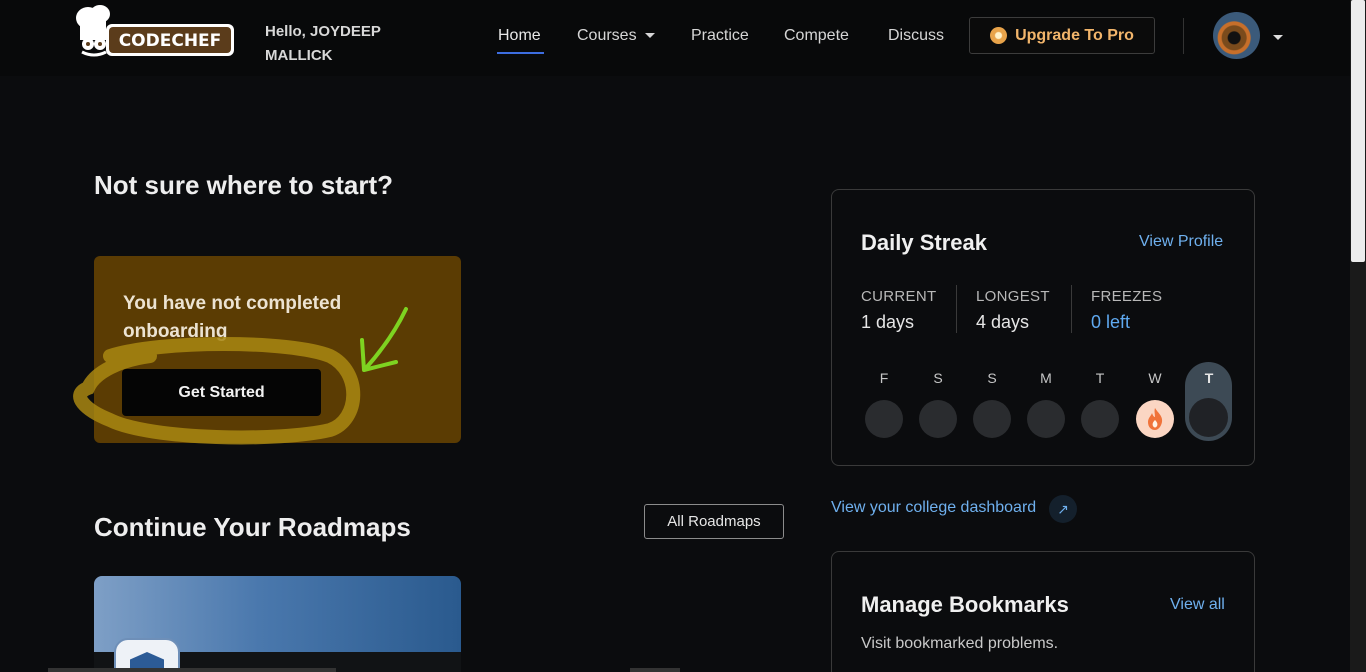 This screenshot has height=672, width=1366. I want to click on nav-practice-label: Practice, so click(720, 35).